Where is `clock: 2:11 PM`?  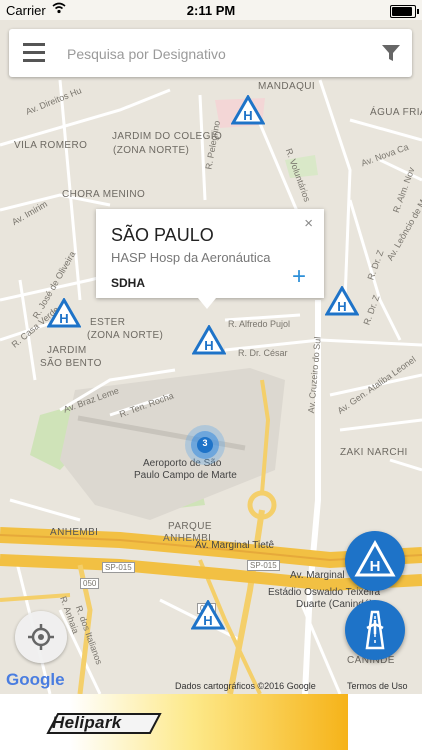
clock: 2:11 PM is located at coordinates (211, 10).